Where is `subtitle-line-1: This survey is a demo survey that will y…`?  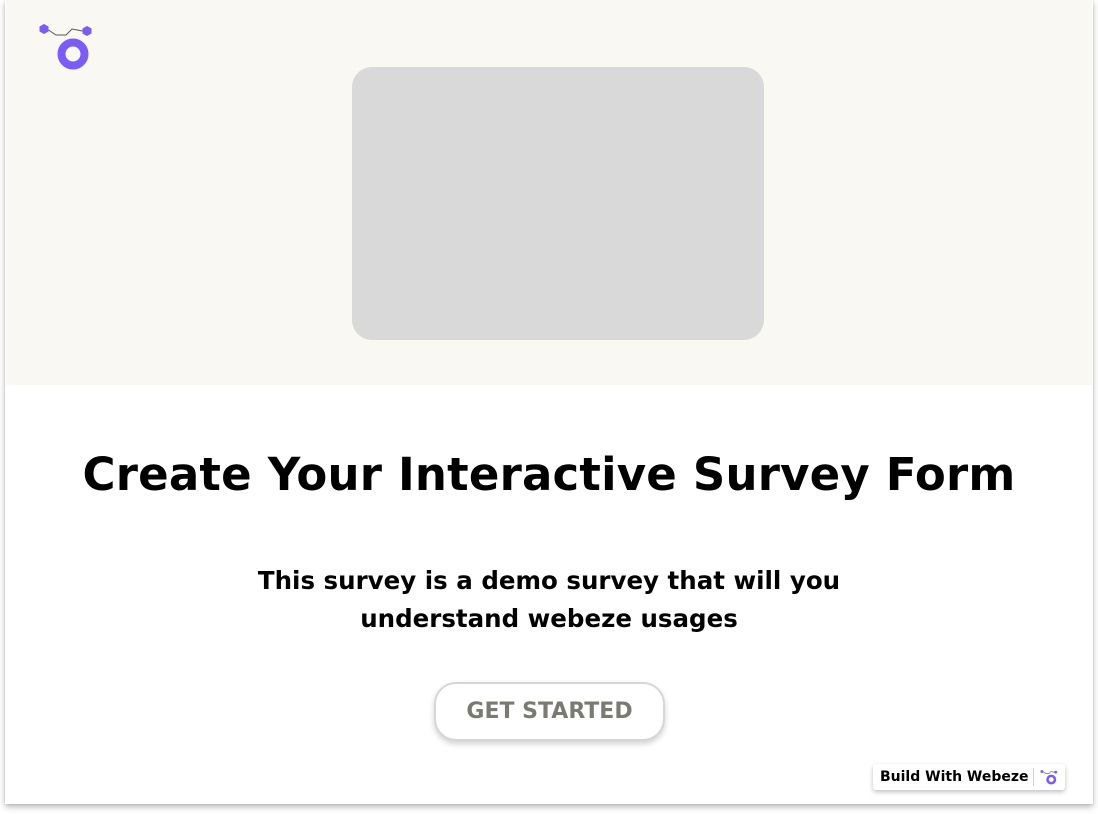
subtitle-line-1: This survey is a demo survey that will y… is located at coordinates (549, 580).